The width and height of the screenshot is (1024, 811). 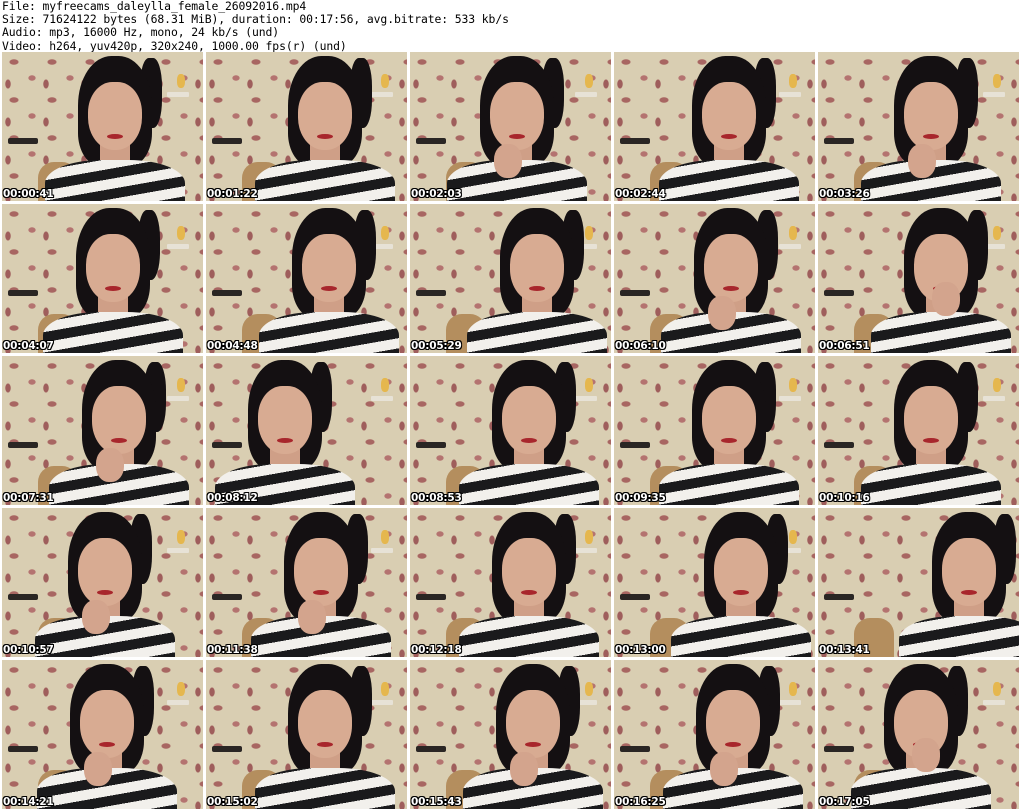 I want to click on video-thumbnail: 00:08:53, so click(x=510, y=430).